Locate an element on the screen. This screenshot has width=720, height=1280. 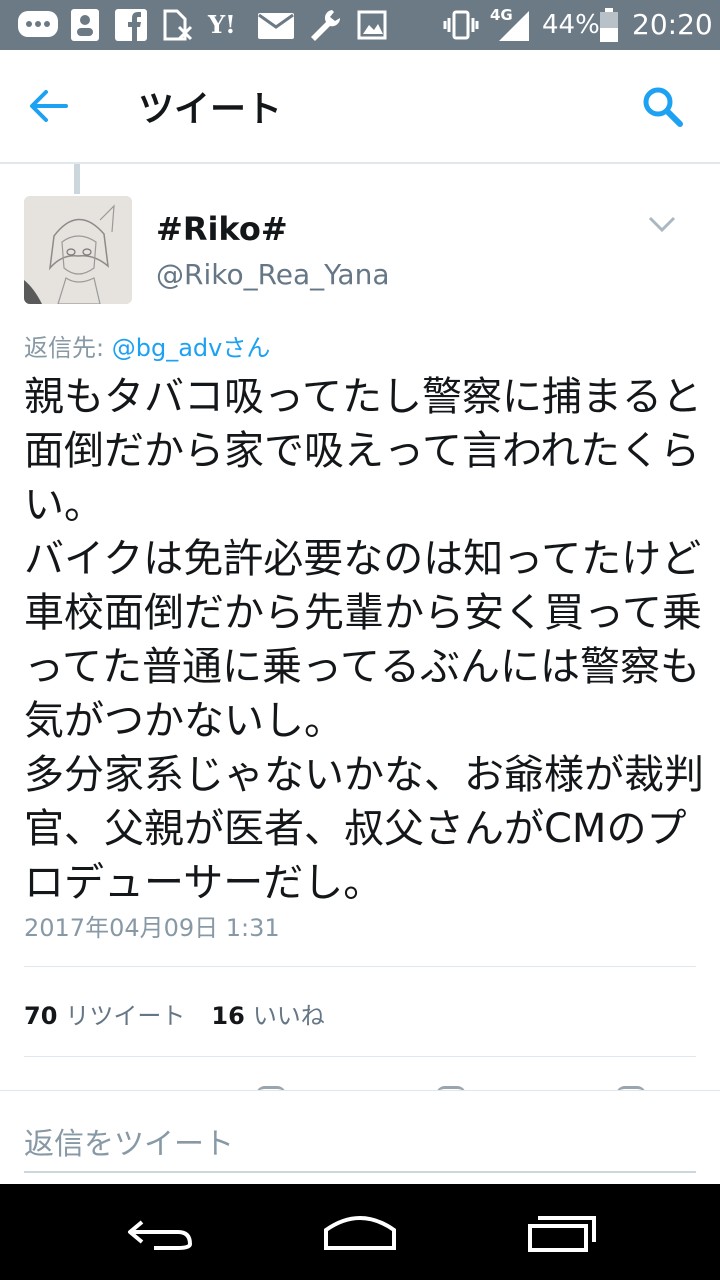
reply-input-underline is located at coordinates (360, 1172).